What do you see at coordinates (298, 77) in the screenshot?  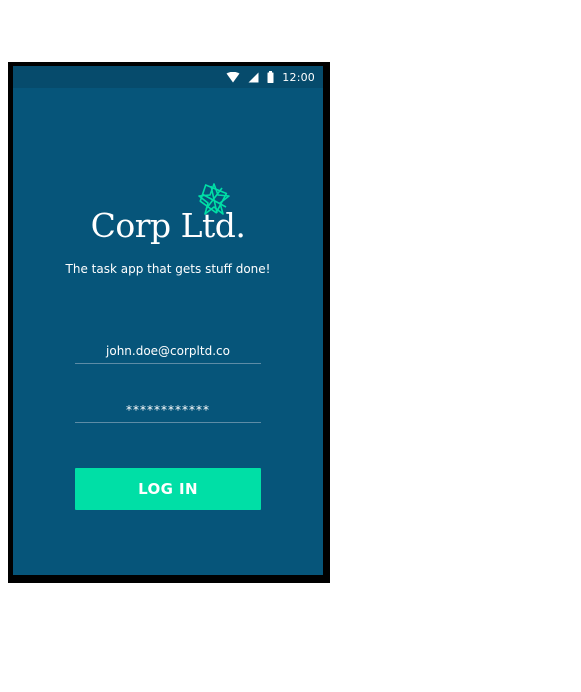 I see `status-time: 12:00` at bounding box center [298, 77].